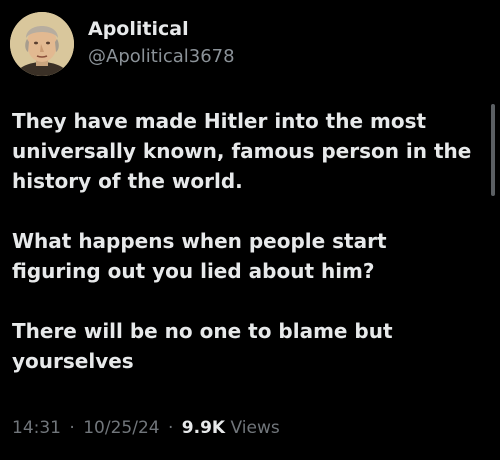 The height and width of the screenshot is (460, 500). What do you see at coordinates (138, 29) in the screenshot?
I see `author-display-name: Apolitical` at bounding box center [138, 29].